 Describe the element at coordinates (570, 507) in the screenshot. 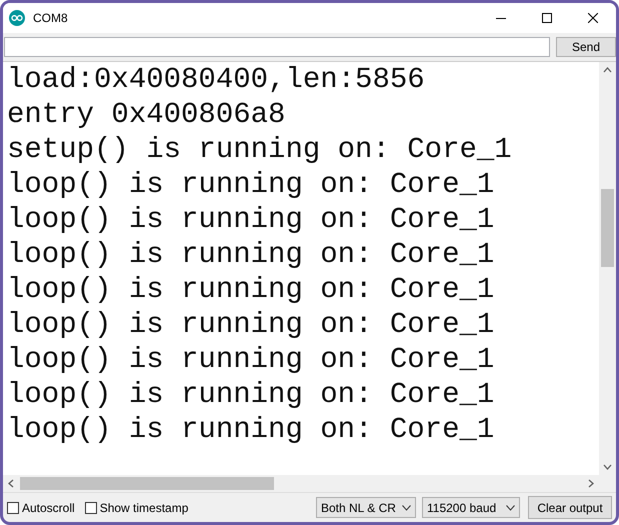

I see `clear-output-button: Clear output` at that location.